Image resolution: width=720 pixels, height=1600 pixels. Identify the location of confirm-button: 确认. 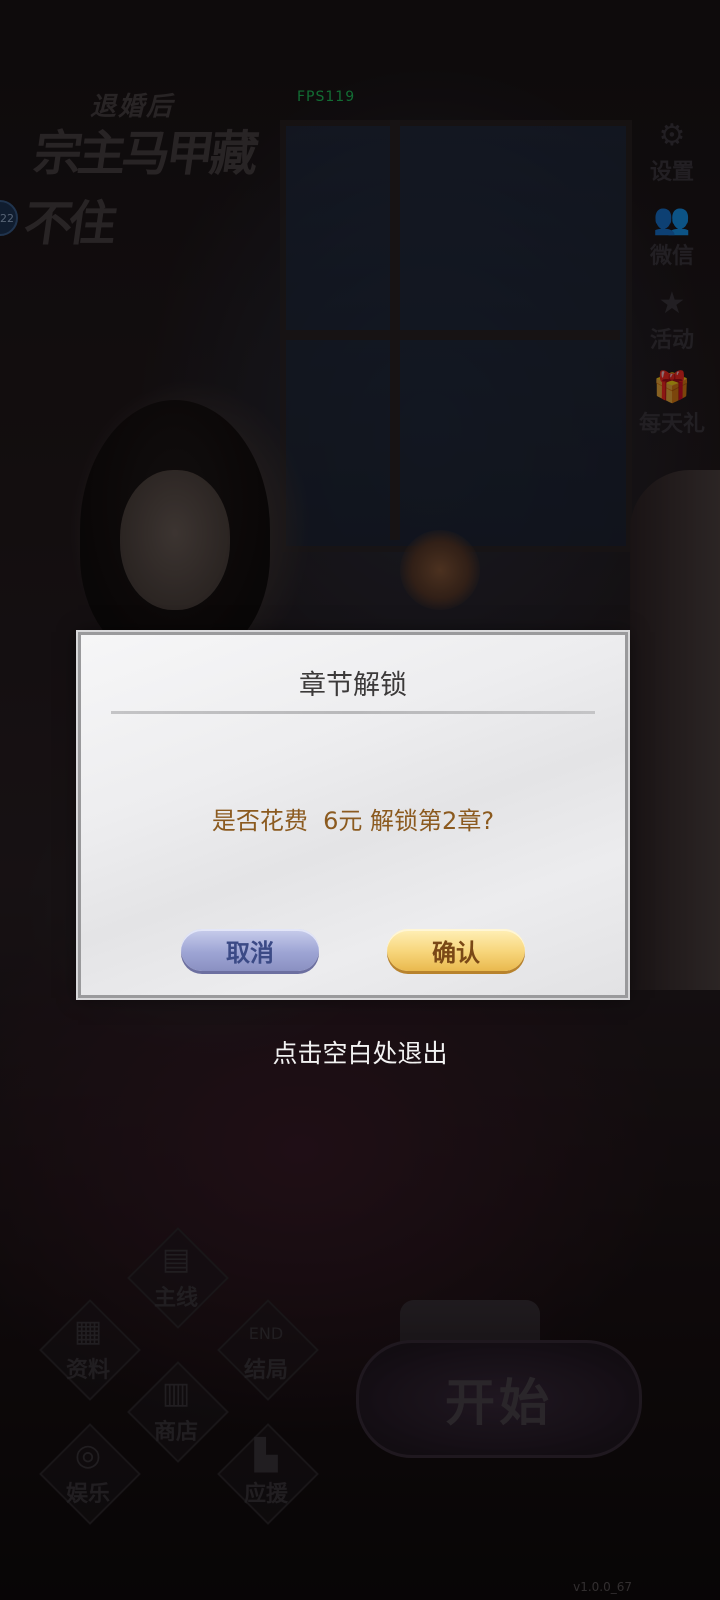
(456, 950).